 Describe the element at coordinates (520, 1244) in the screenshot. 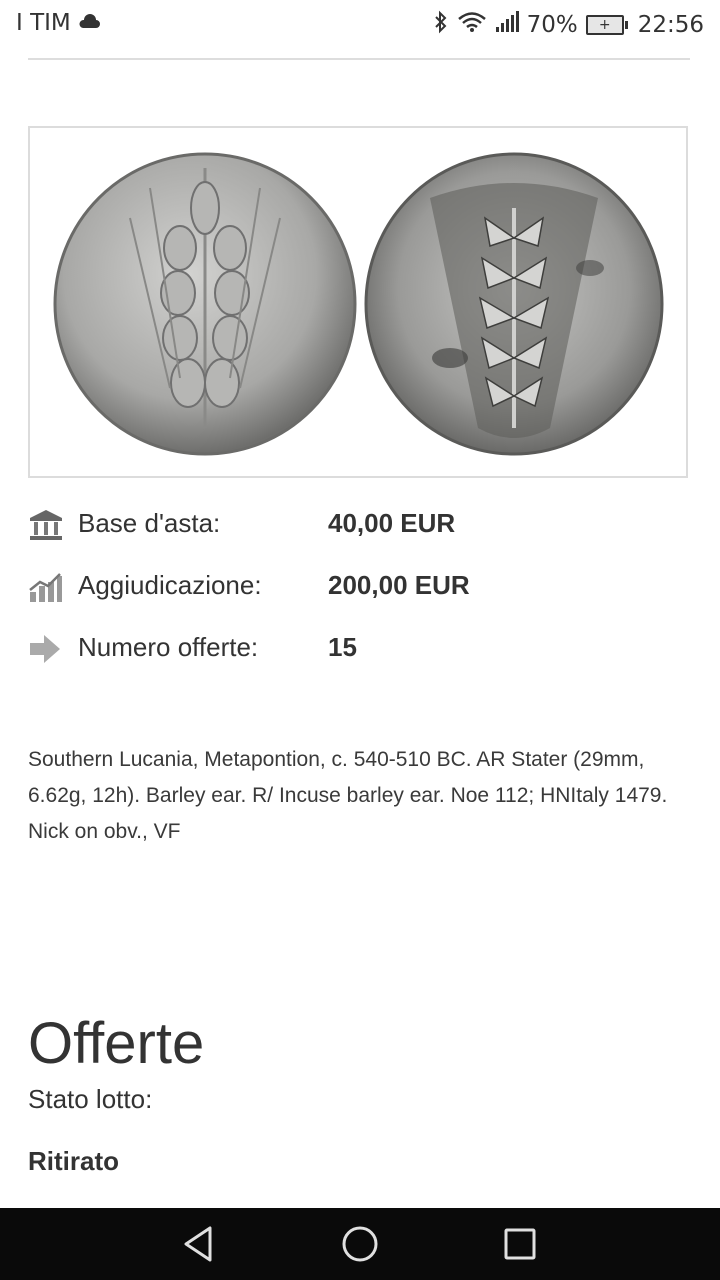

I see `recents-icon` at that location.